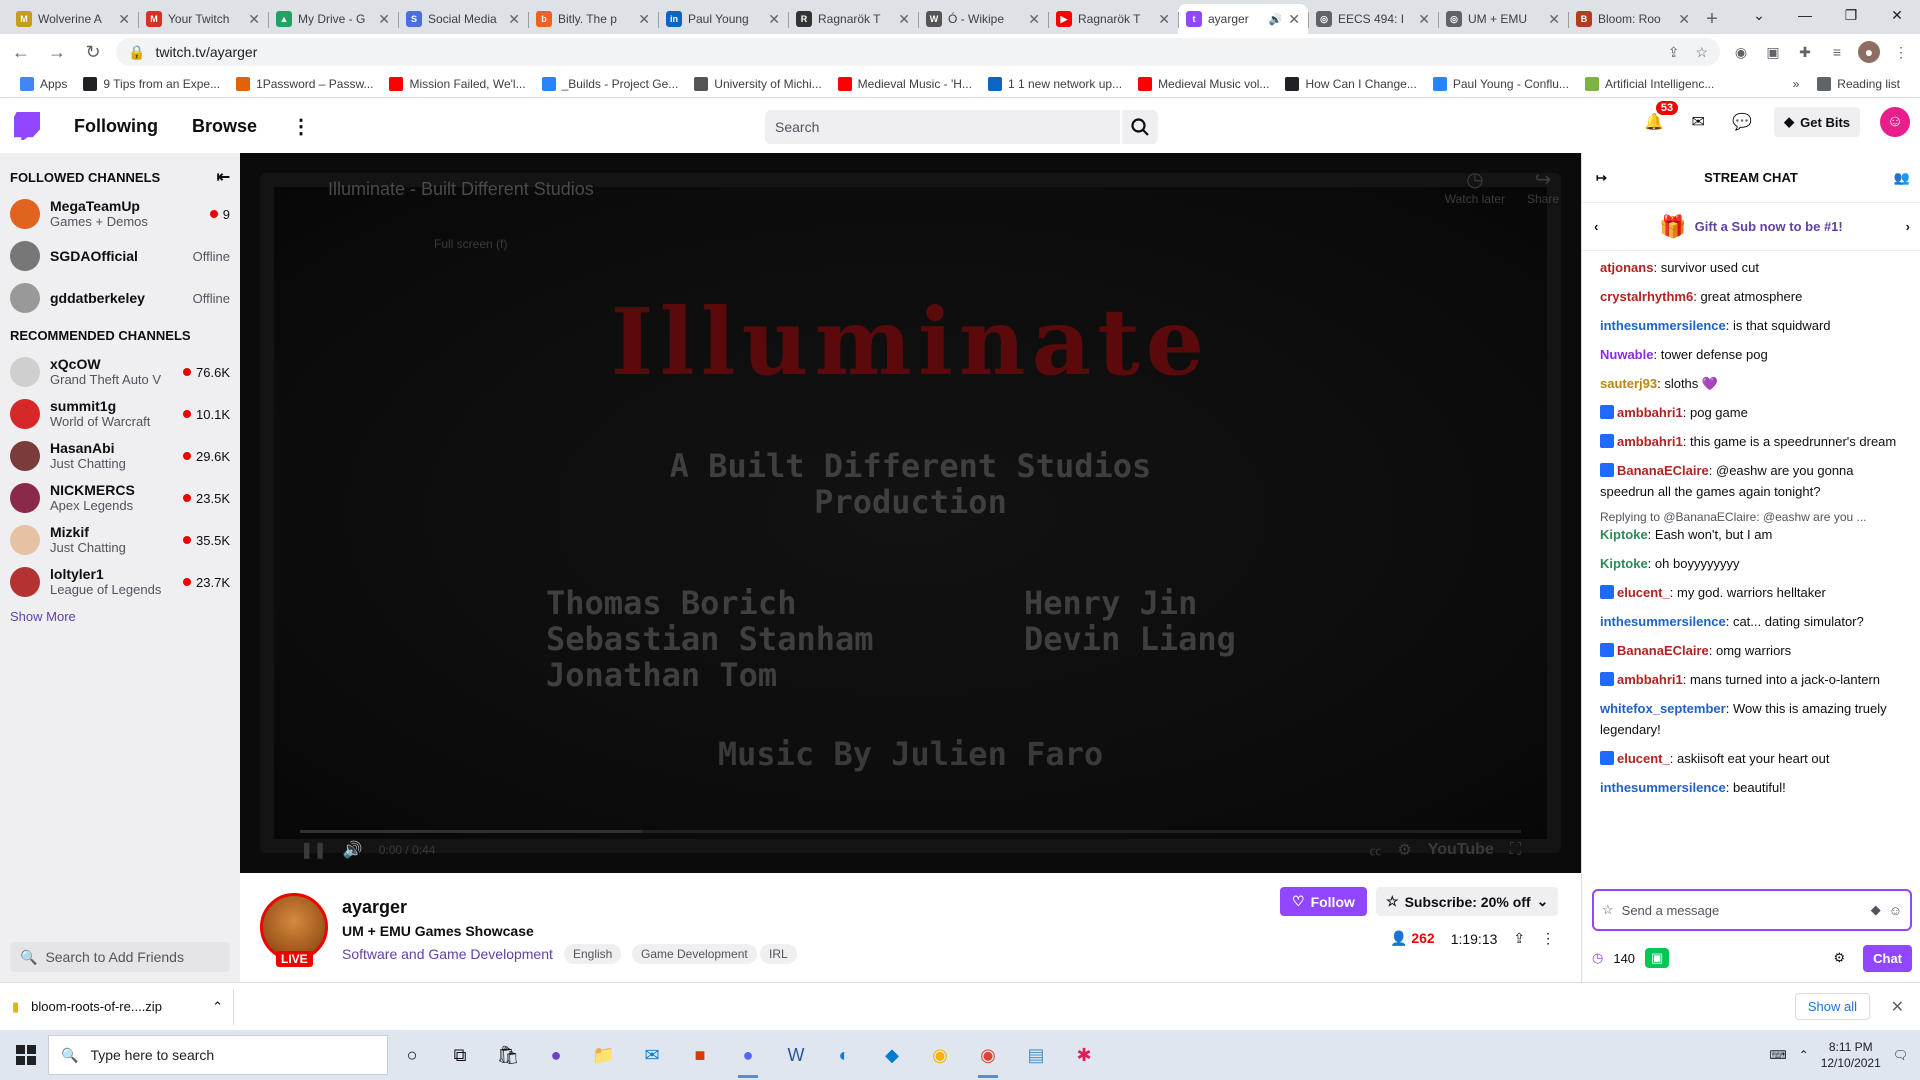 This screenshot has width=1920, height=1080. Describe the element at coordinates (1817, 122) in the screenshot. I see `get-bits-button: ◆ Get Bits` at that location.